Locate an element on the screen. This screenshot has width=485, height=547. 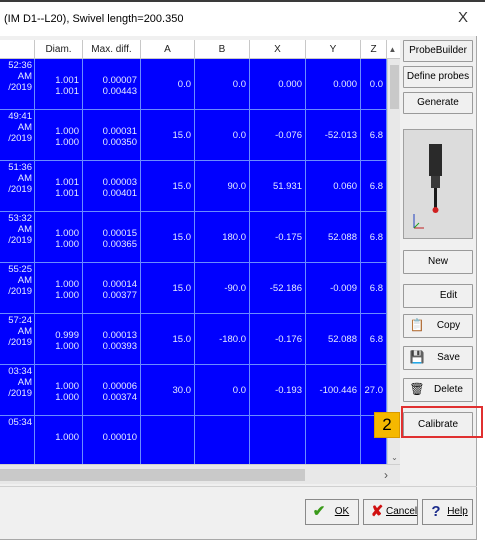
cell-date: 49:41 AM/2019 is located at coordinates (17, 135).